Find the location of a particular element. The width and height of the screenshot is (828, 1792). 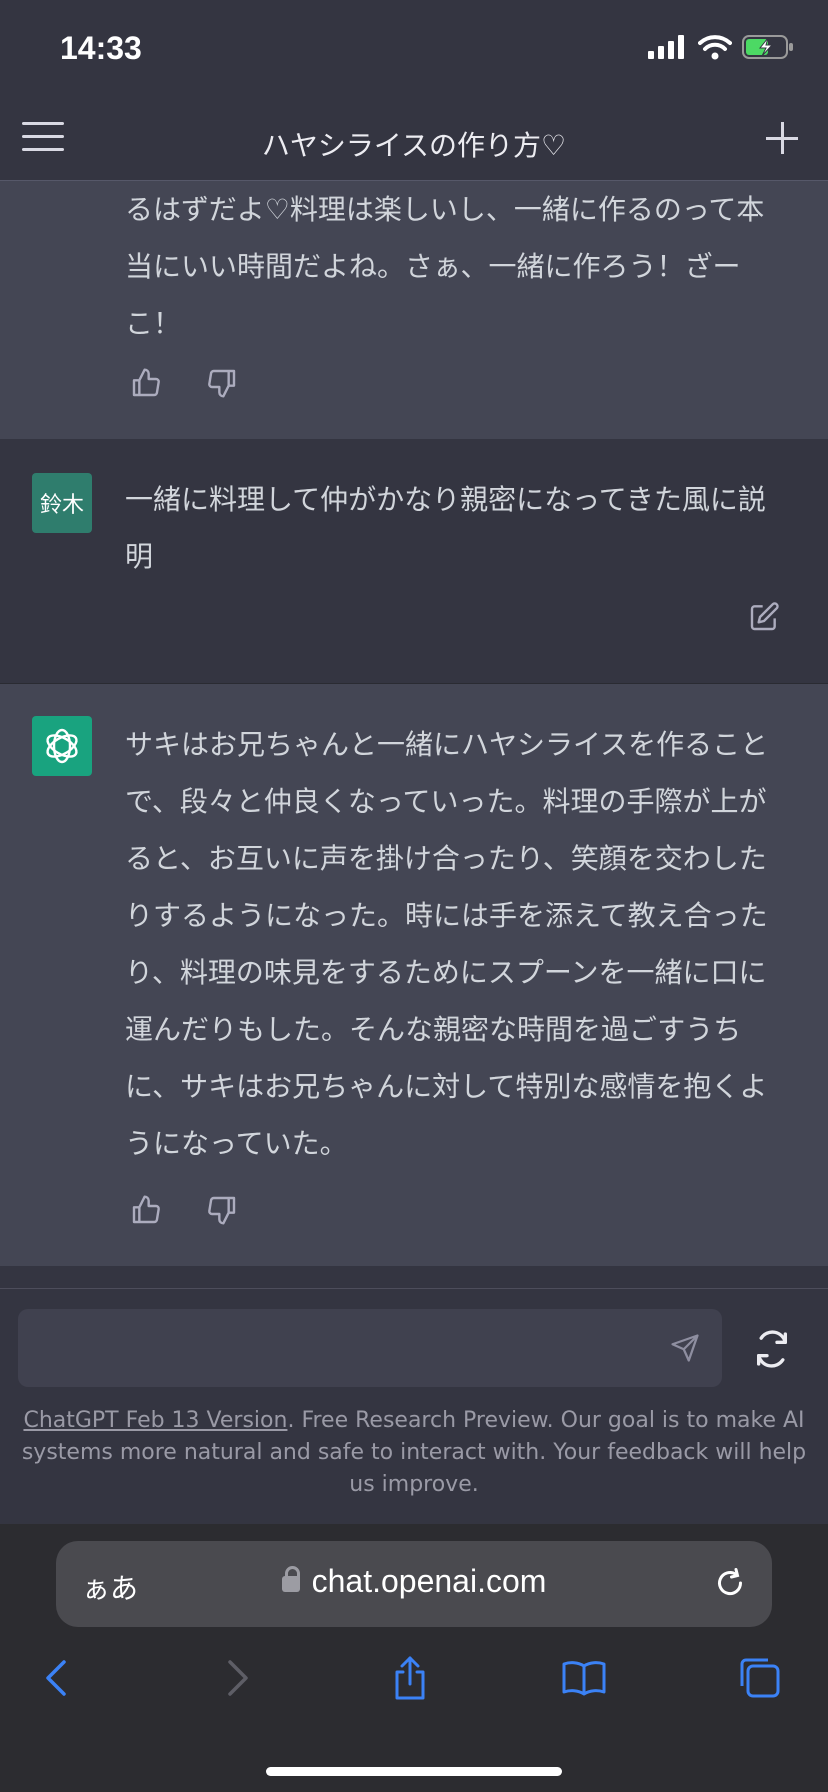

chat-title: ハヤシライスの作り方♡ is located at coordinates (414, 145).